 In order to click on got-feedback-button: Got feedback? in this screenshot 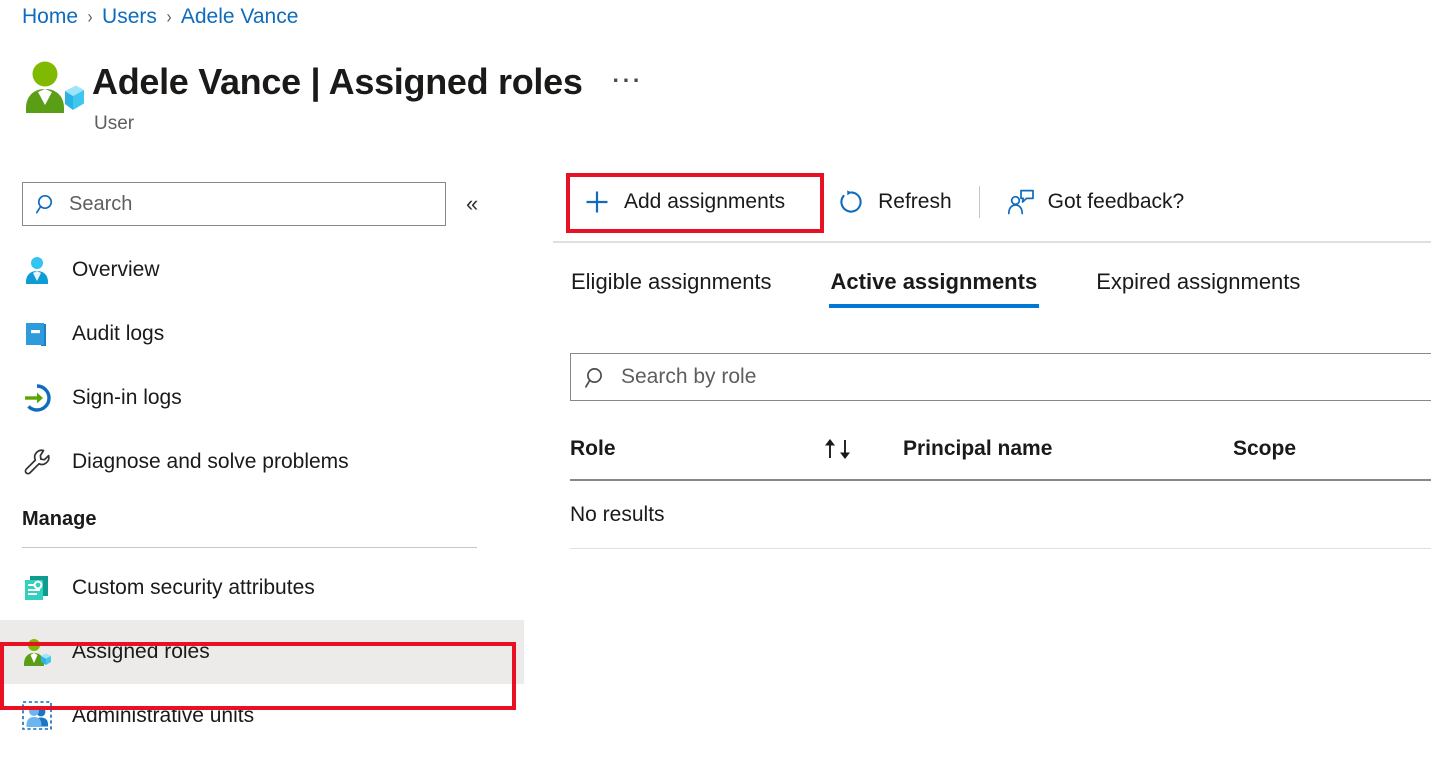, I will do `click(1096, 202)`.